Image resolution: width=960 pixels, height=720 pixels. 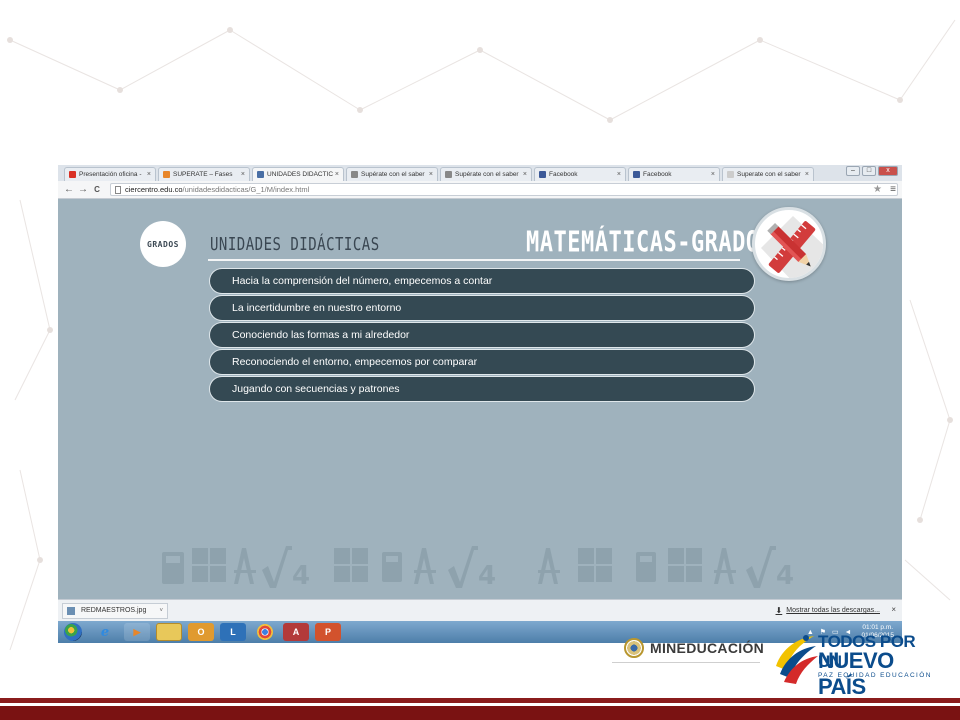 I want to click on operations-grid-icon, so click(x=209, y=565).